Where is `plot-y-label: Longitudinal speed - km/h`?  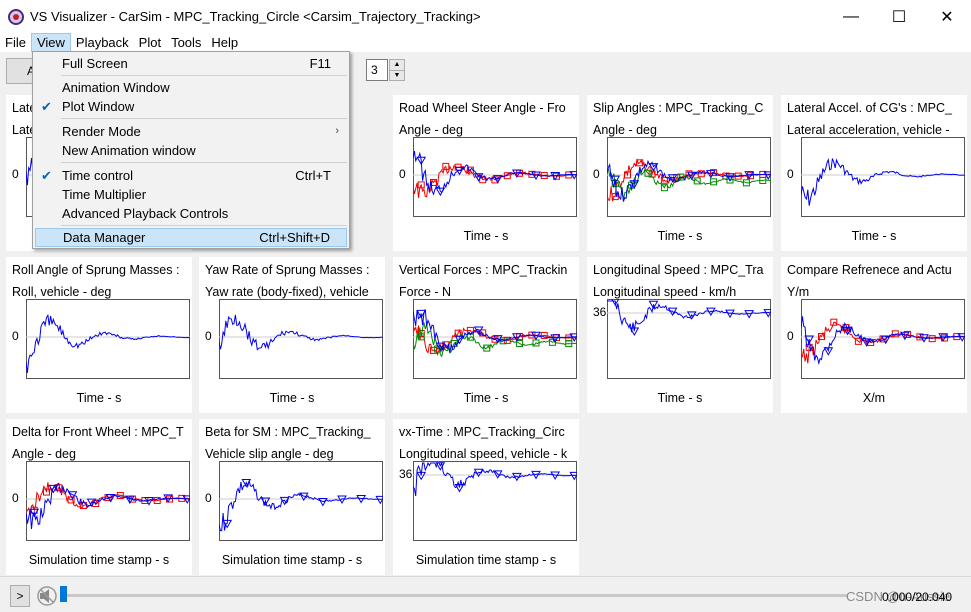 plot-y-label: Longitudinal speed - km/h is located at coordinates (665, 292).